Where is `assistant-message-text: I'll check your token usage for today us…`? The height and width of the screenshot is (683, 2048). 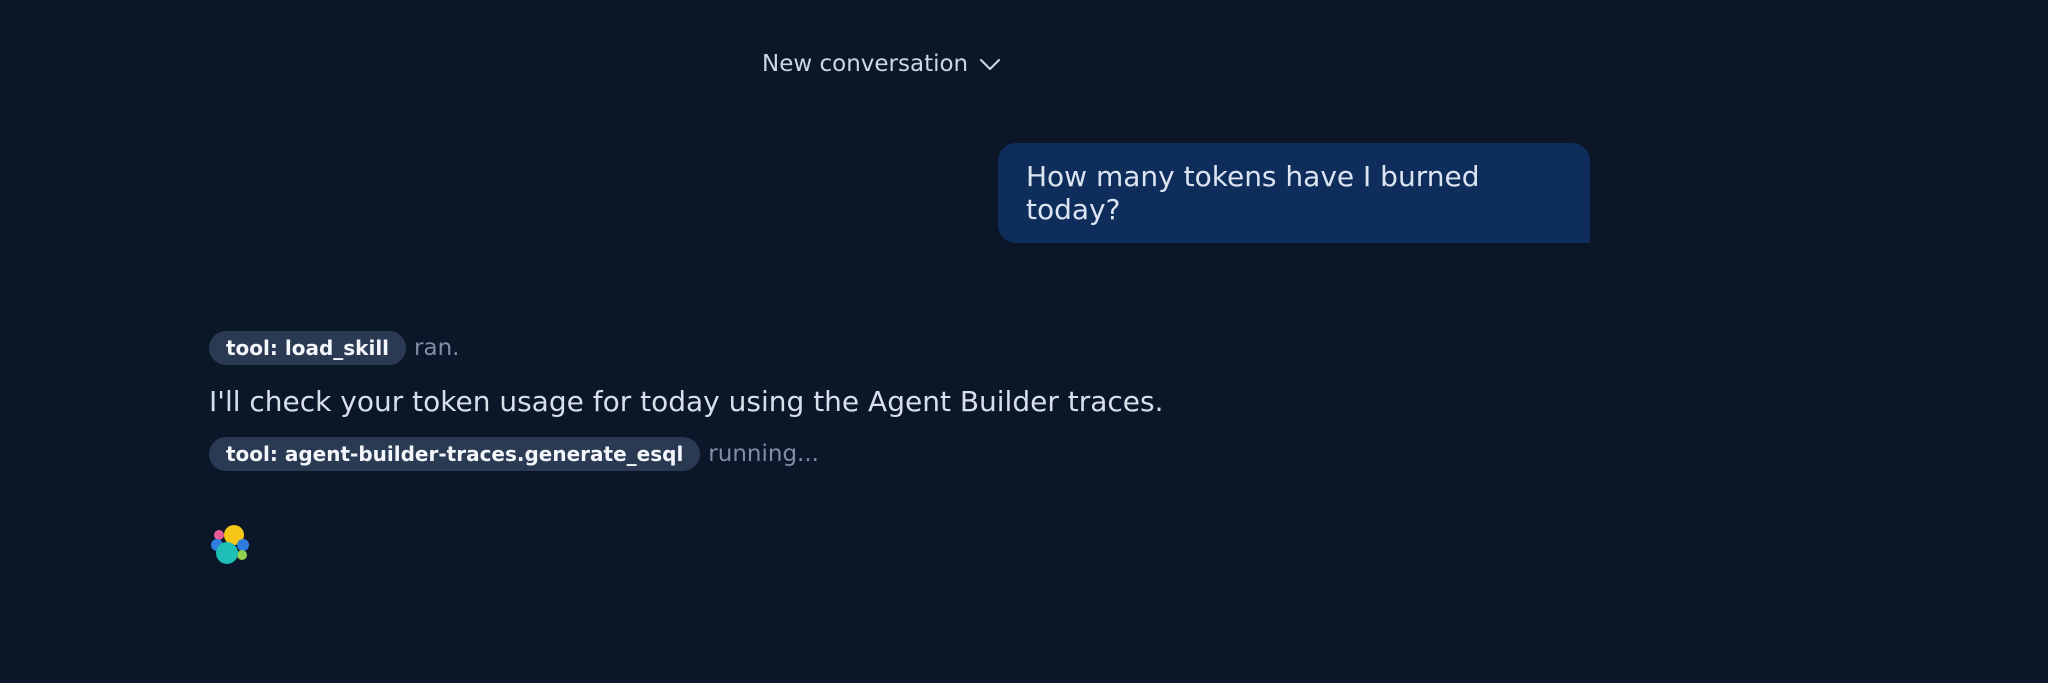 assistant-message-text: I'll check your token usage for today us… is located at coordinates (686, 401).